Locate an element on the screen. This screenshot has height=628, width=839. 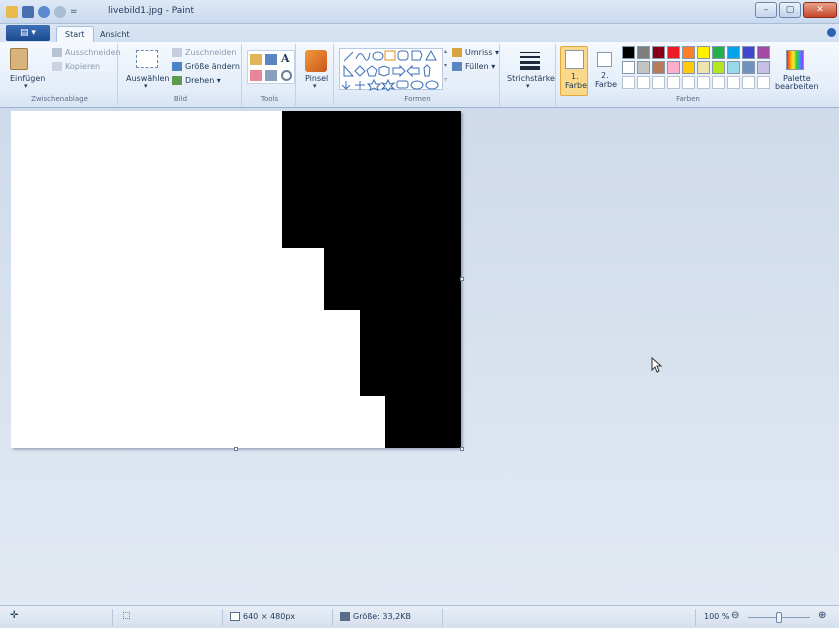
group-label-image: Bild is located at coordinates (180, 99).